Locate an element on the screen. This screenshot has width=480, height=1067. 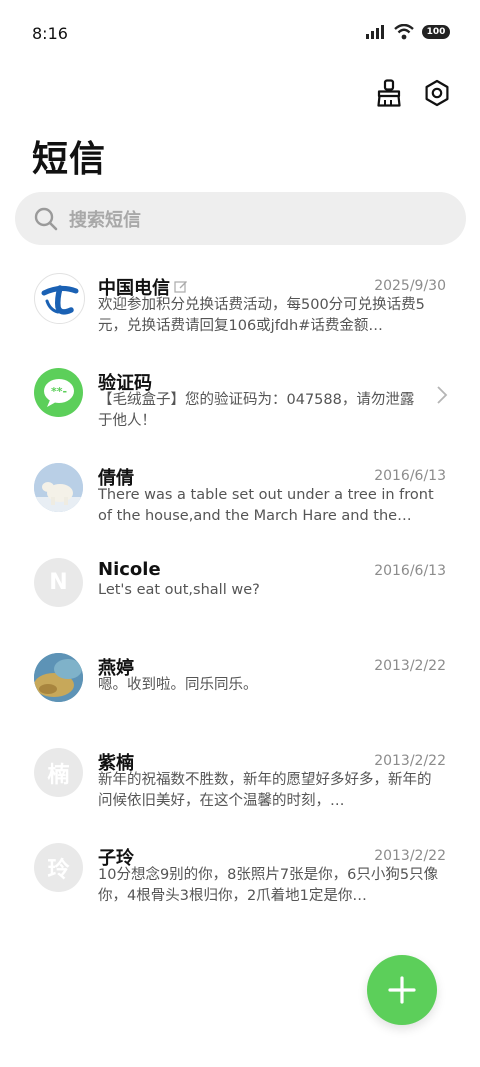
system-icons: 100 is located at coordinates (408, 32).